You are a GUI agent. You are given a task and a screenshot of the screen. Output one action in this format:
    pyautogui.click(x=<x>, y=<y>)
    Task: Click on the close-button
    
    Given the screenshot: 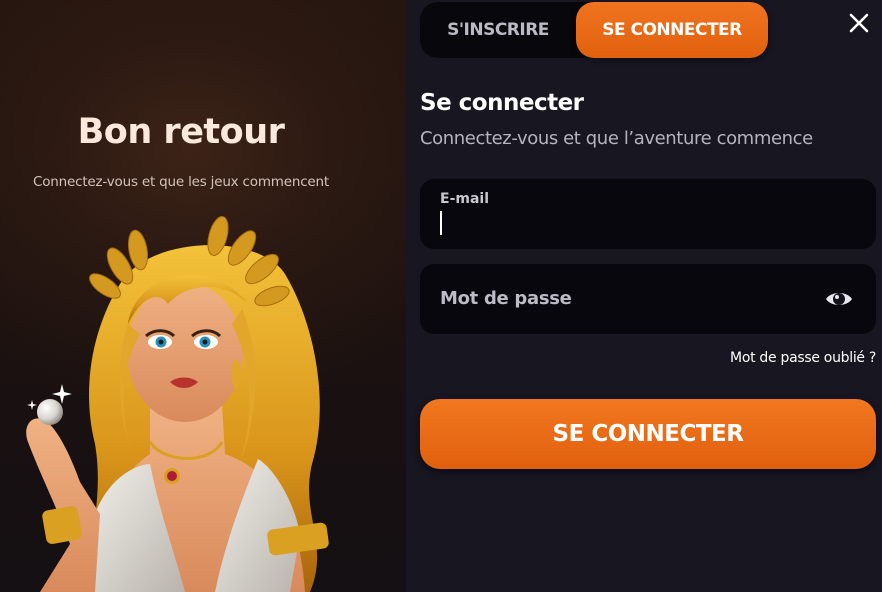 What is the action you would take?
    pyautogui.click(x=859, y=23)
    